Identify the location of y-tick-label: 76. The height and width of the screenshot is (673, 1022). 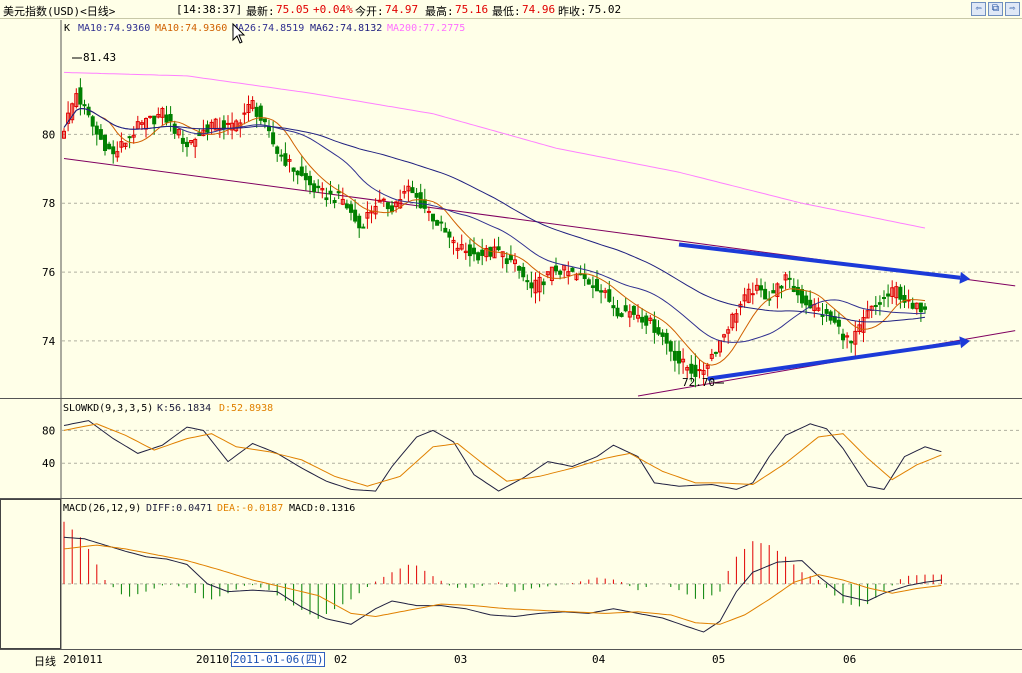
(48, 272).